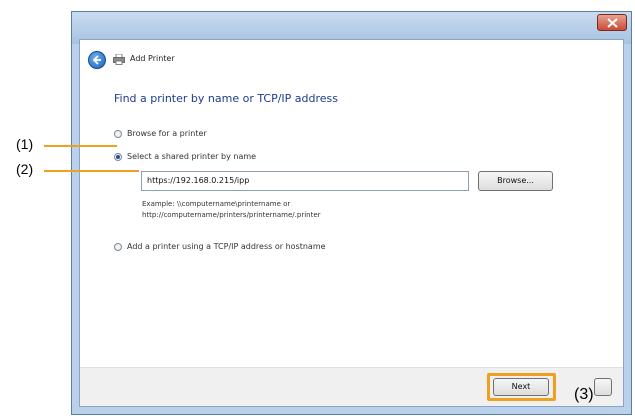 Image resolution: width=635 pixels, height=419 pixels. I want to click on callout-3: (3), so click(584, 394).